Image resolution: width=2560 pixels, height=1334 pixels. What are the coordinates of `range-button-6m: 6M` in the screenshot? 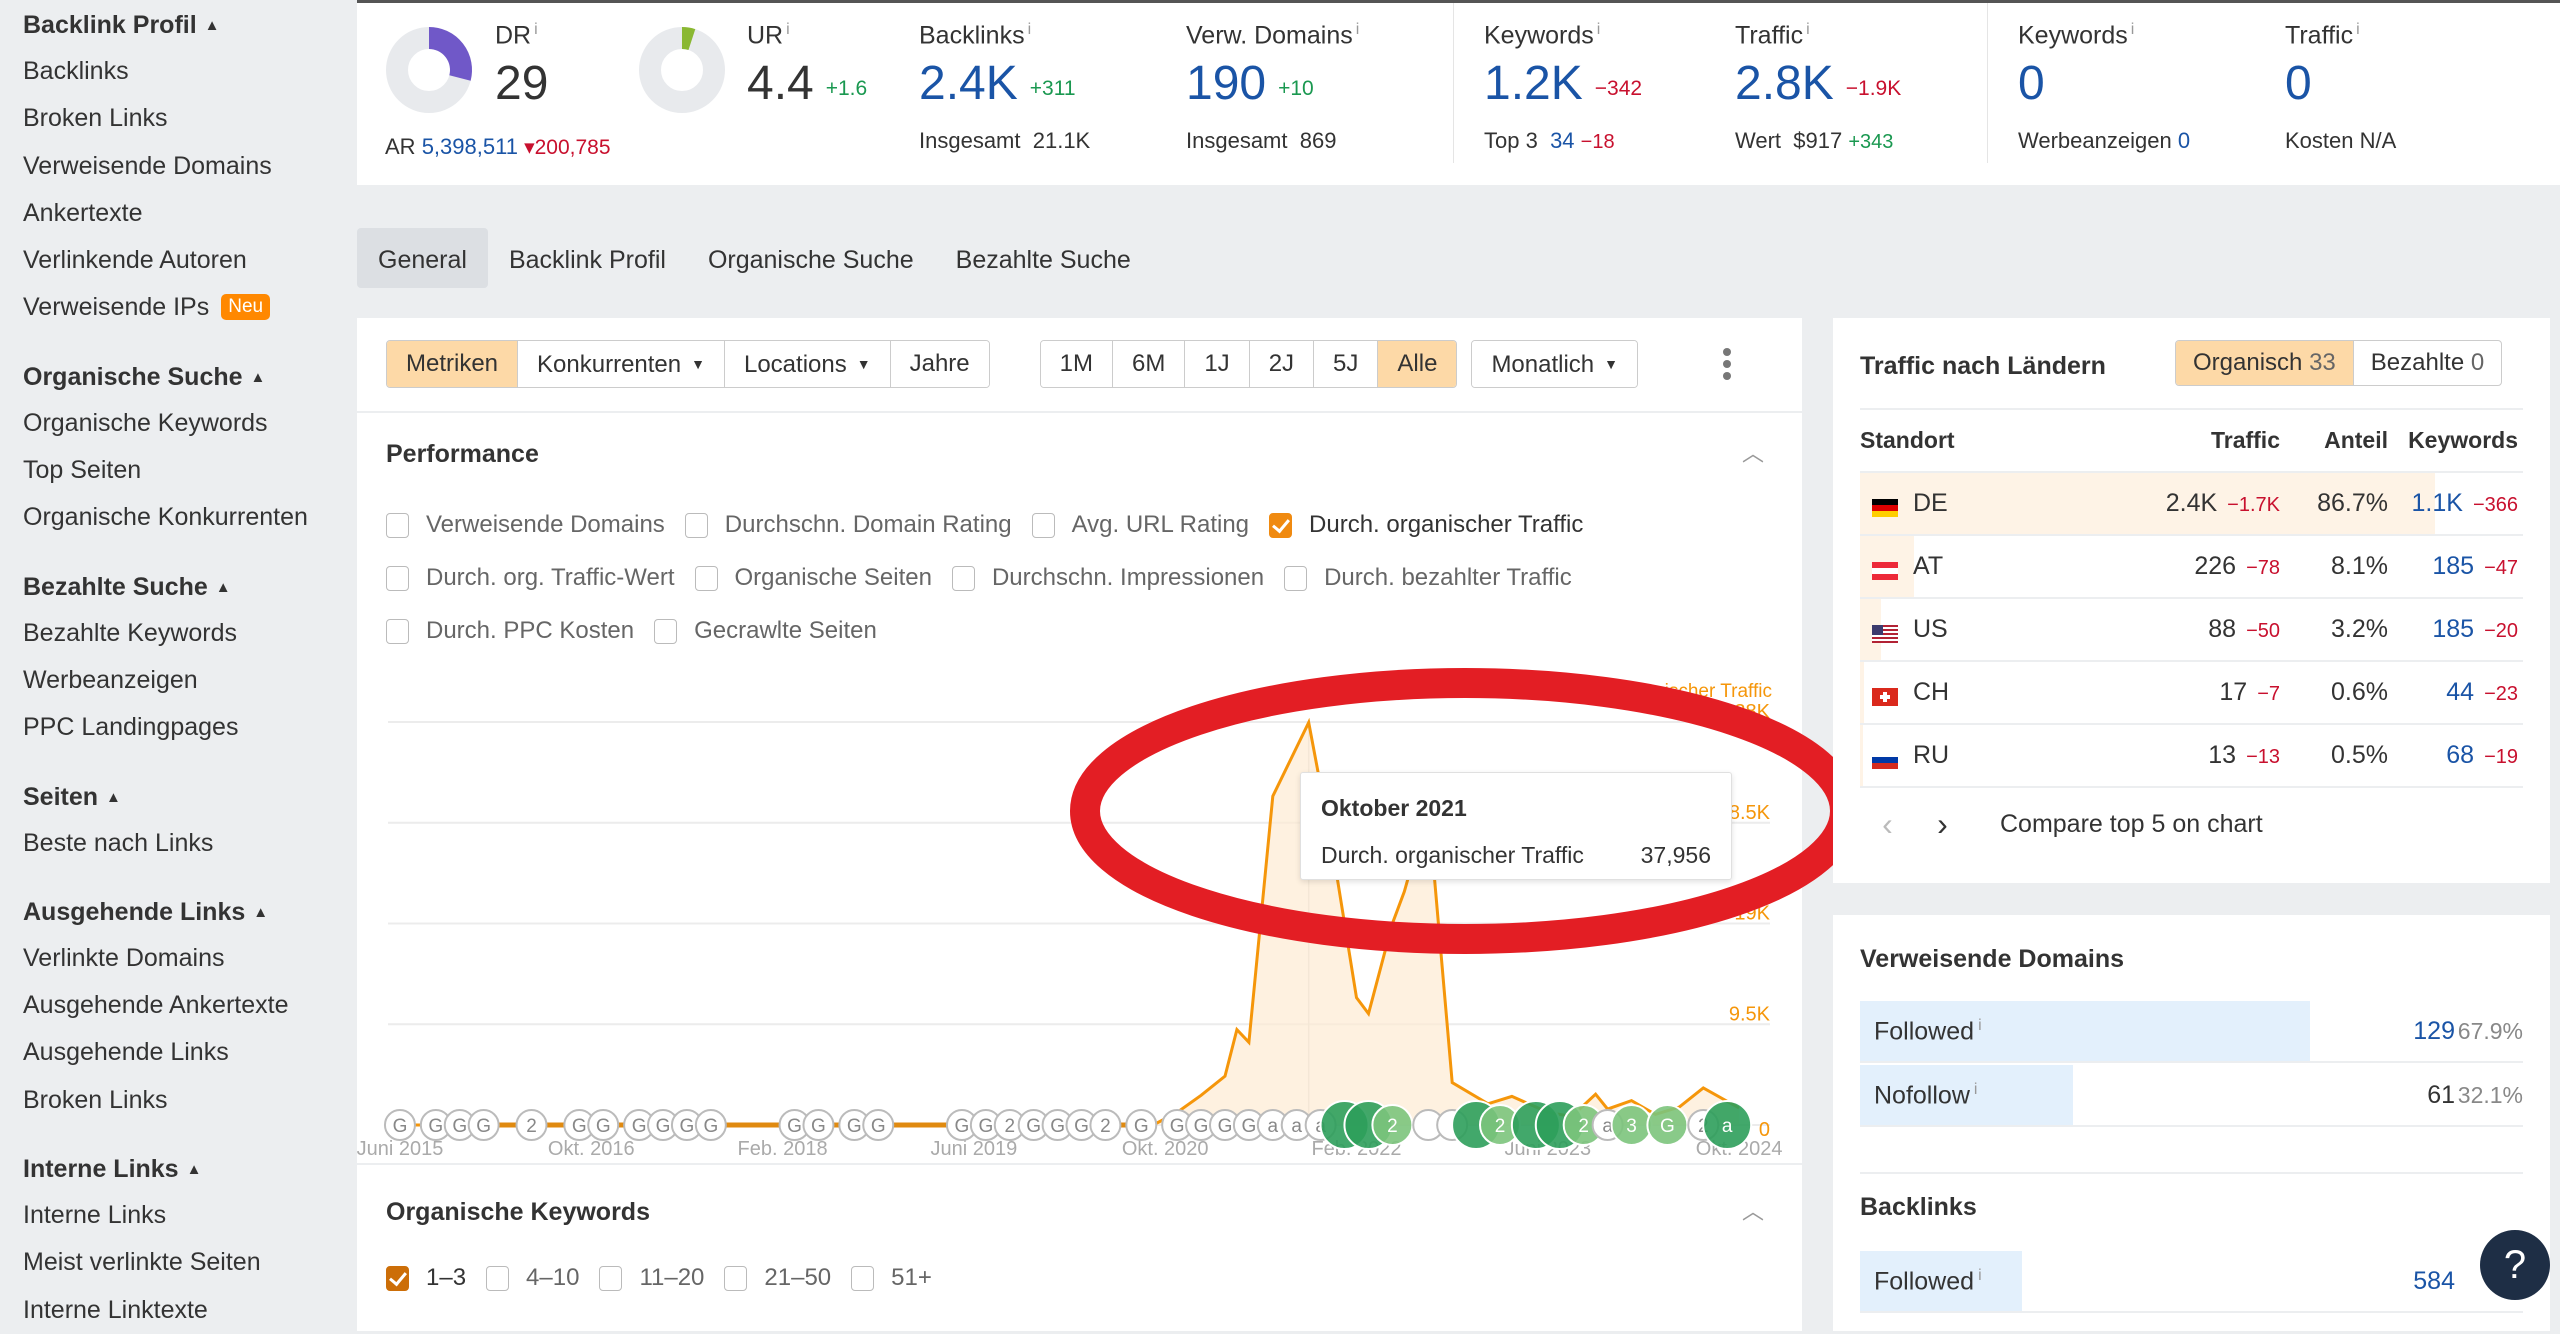 It's located at (1149, 364).